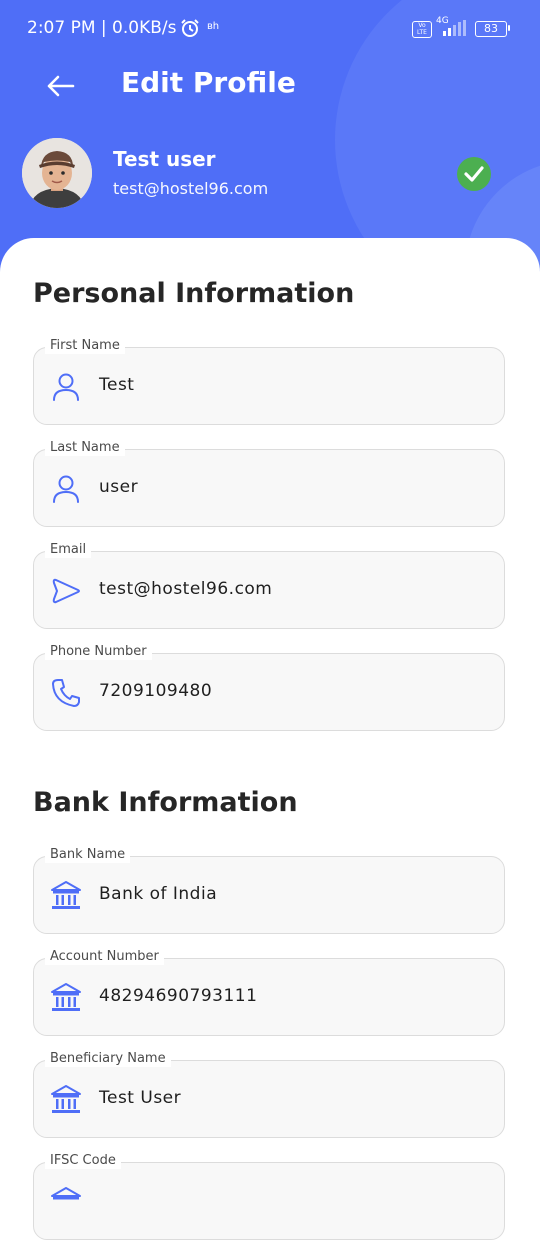  I want to click on field-value: test@hostel96.com, so click(186, 589).